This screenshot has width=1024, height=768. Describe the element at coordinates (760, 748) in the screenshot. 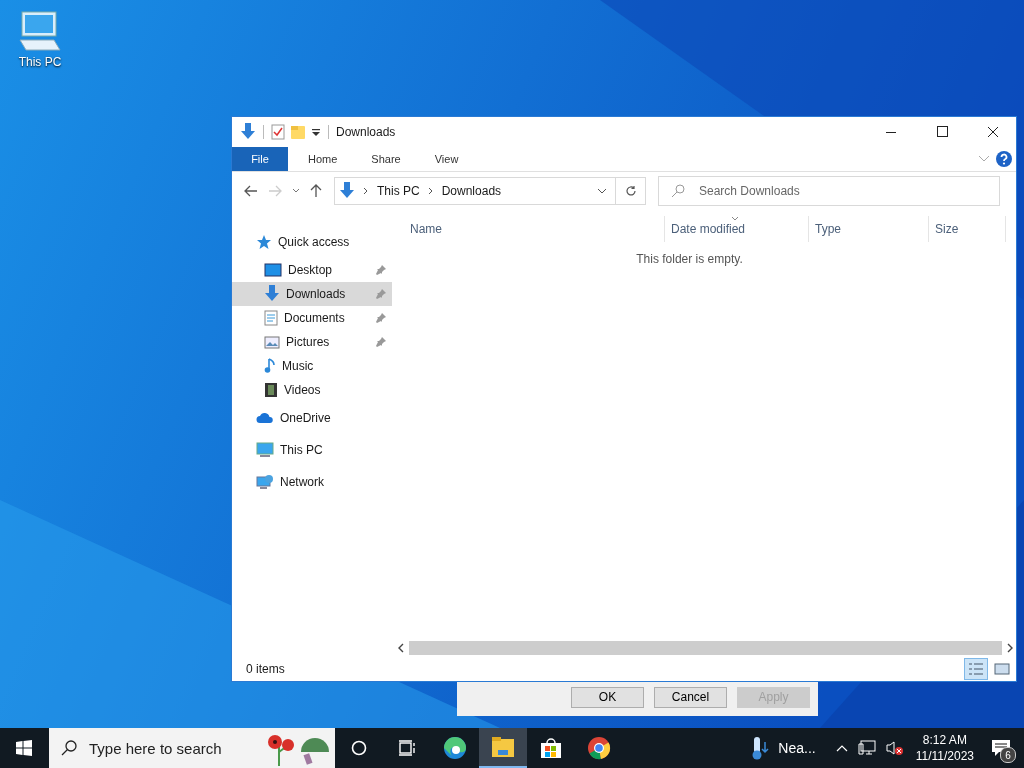

I see `thermometer-icon` at that location.